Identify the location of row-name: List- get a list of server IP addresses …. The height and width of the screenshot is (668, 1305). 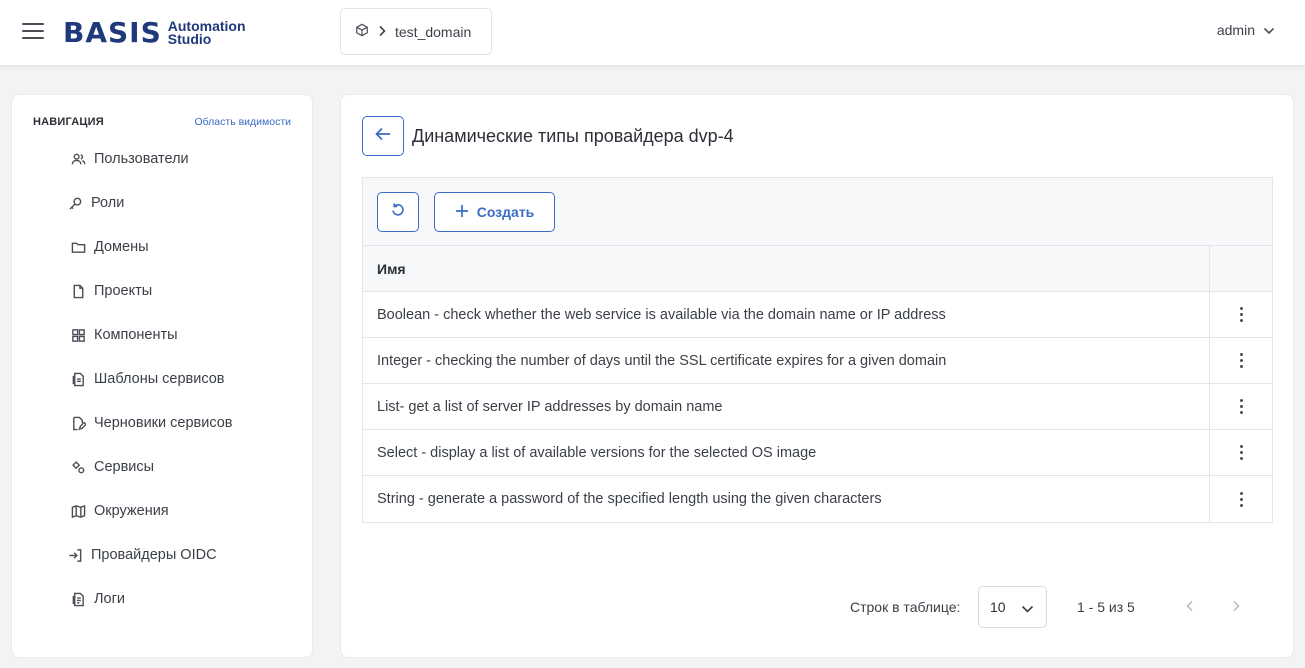
(786, 406).